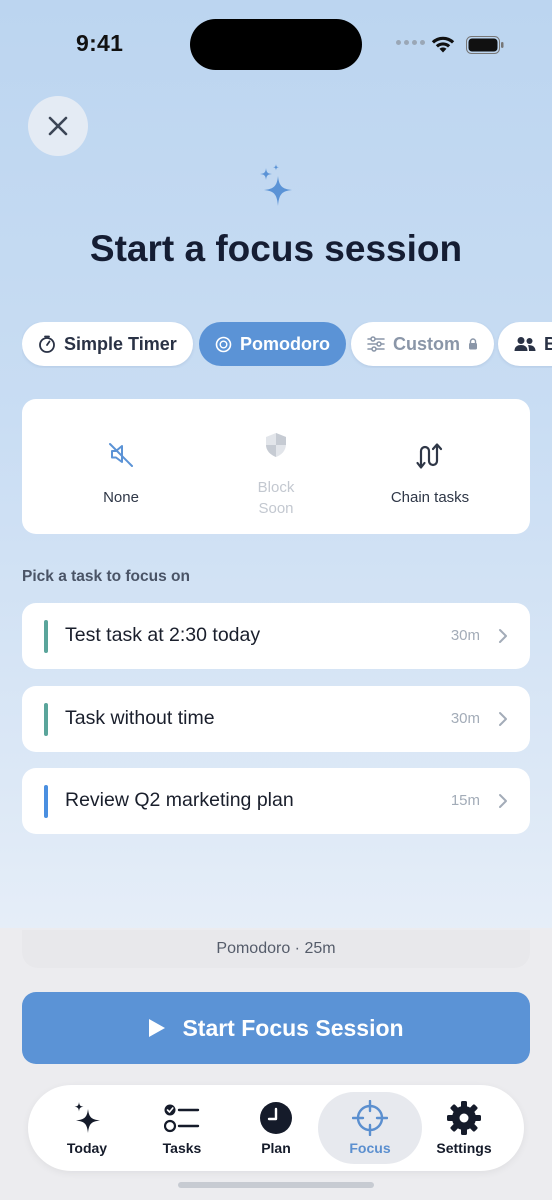 Image resolution: width=552 pixels, height=1200 pixels. What do you see at coordinates (121, 455) in the screenshot?
I see `mute-icon` at bounding box center [121, 455].